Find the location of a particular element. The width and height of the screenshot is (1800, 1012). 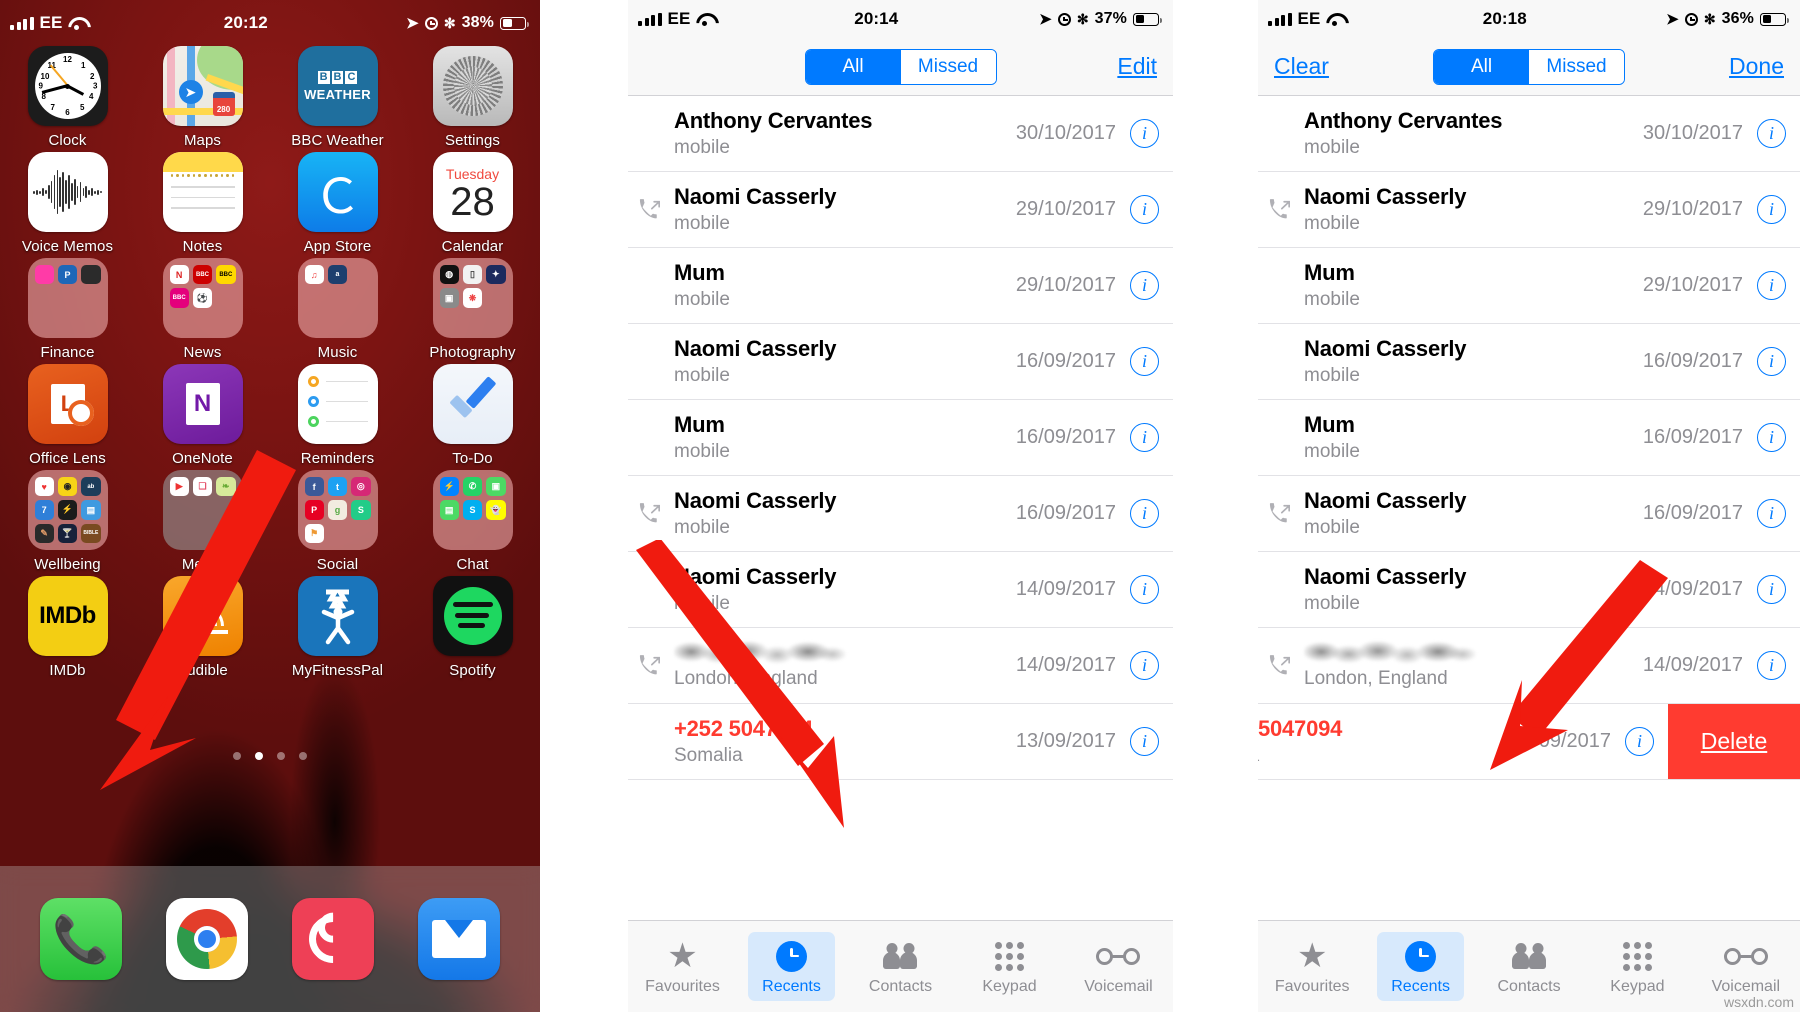

app-label: Voice Memos is located at coordinates (67, 246).